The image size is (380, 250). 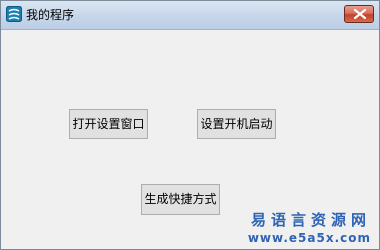 What do you see at coordinates (14, 14) in the screenshot?
I see `app-logo-icon` at bounding box center [14, 14].